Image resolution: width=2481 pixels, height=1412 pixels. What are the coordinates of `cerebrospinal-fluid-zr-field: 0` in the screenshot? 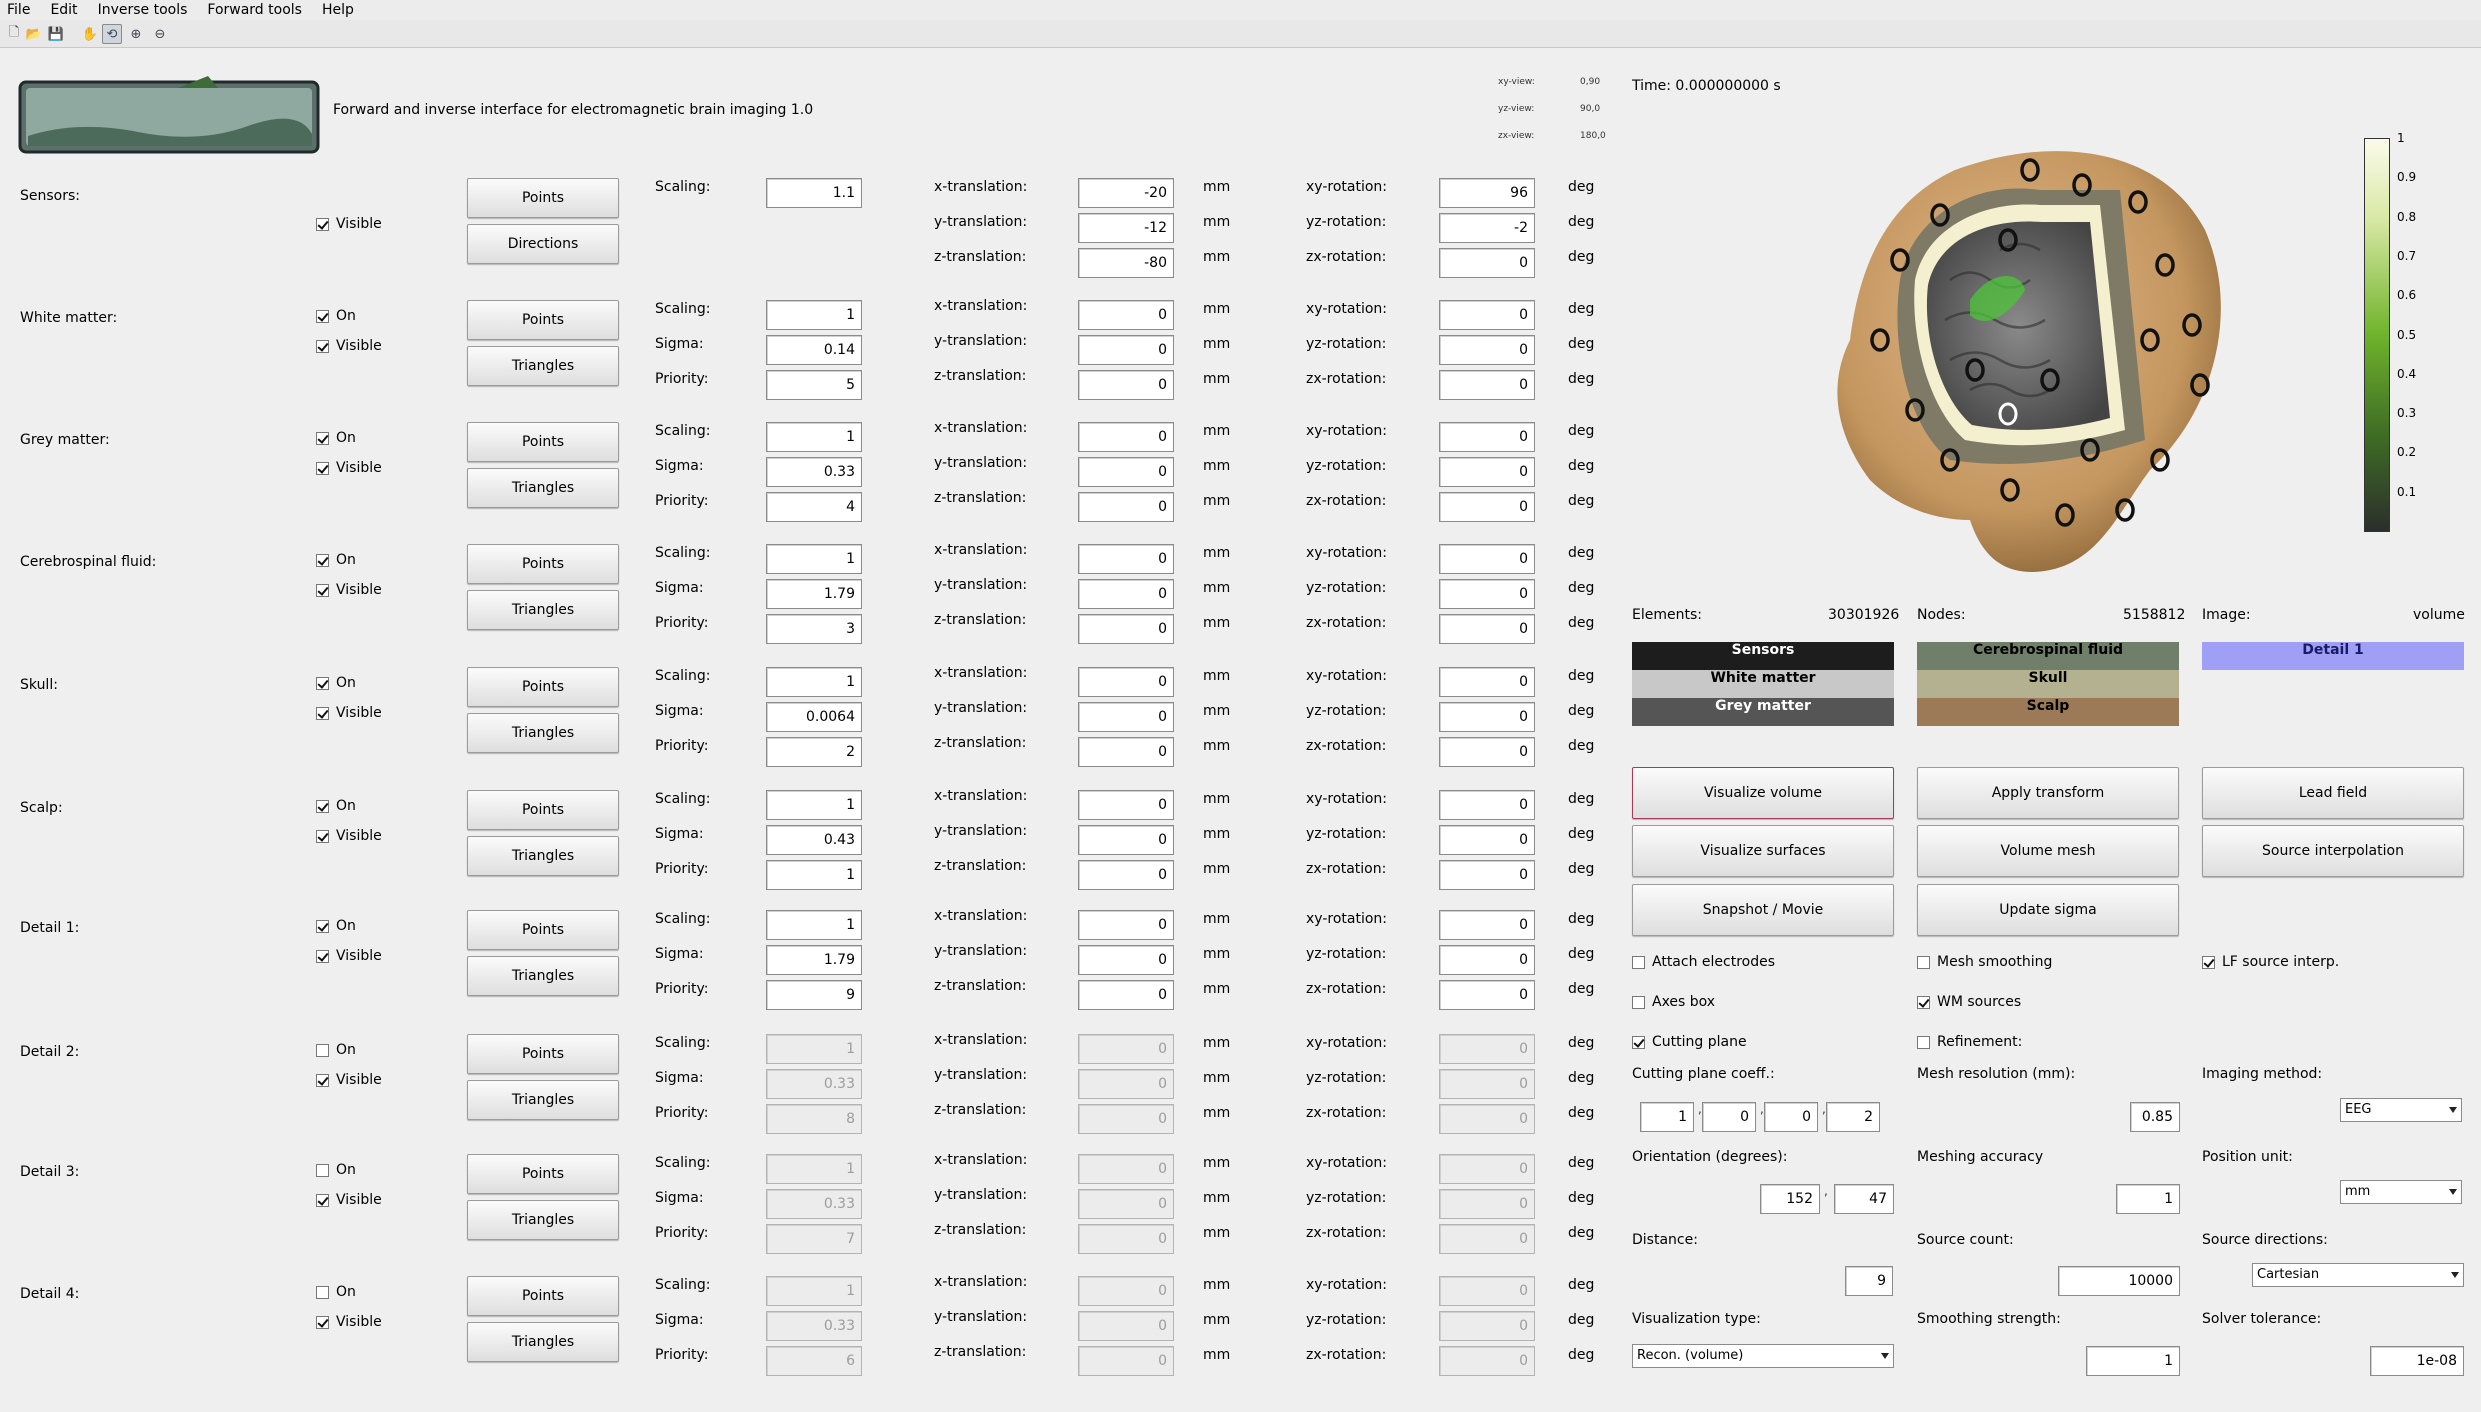 It's located at (1487, 629).